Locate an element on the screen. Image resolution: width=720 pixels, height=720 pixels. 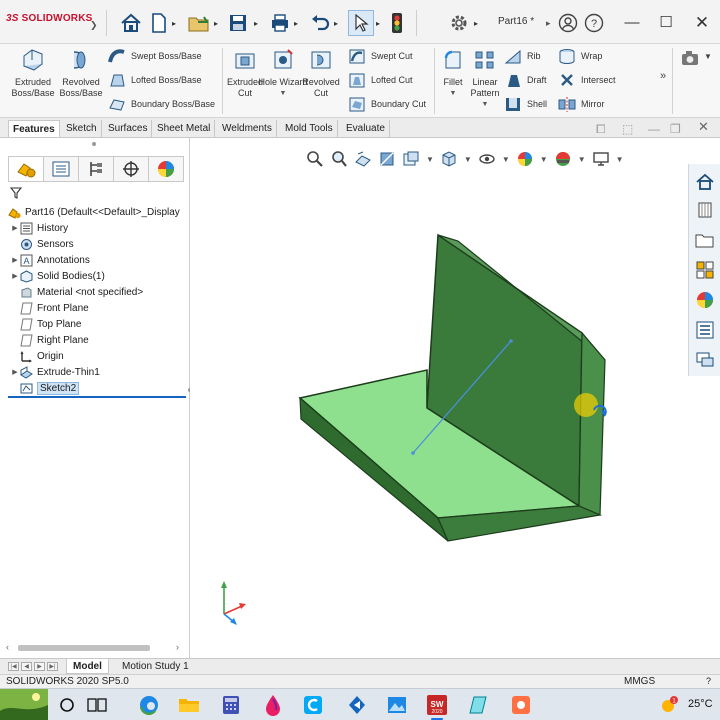
doc-maximize-icon: ❐ is located at coordinates (675, 129).